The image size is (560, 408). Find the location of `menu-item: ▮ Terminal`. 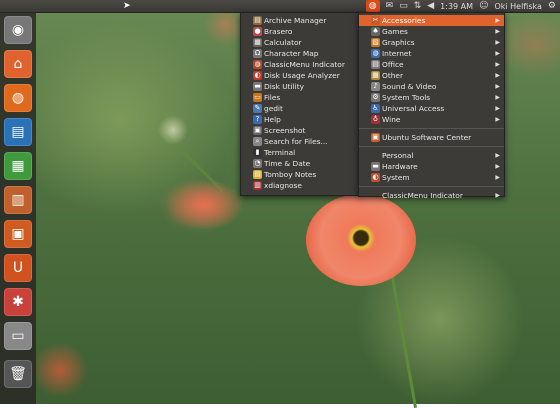

menu-item: ▮ Terminal is located at coordinates (300, 152).